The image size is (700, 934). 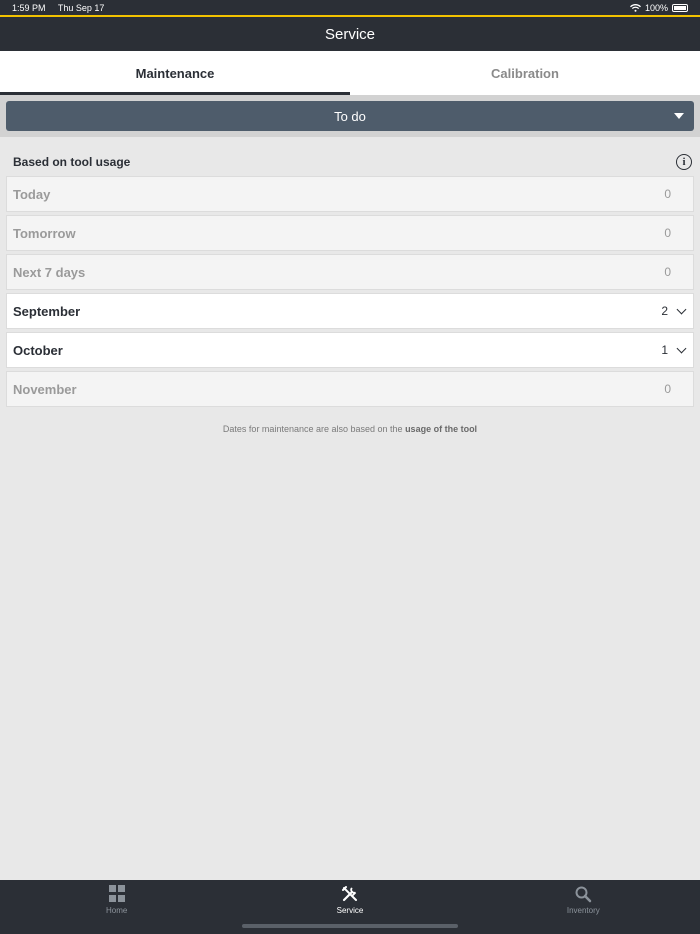 What do you see at coordinates (656, 7) in the screenshot?
I see `battery-percent: 100%` at bounding box center [656, 7].